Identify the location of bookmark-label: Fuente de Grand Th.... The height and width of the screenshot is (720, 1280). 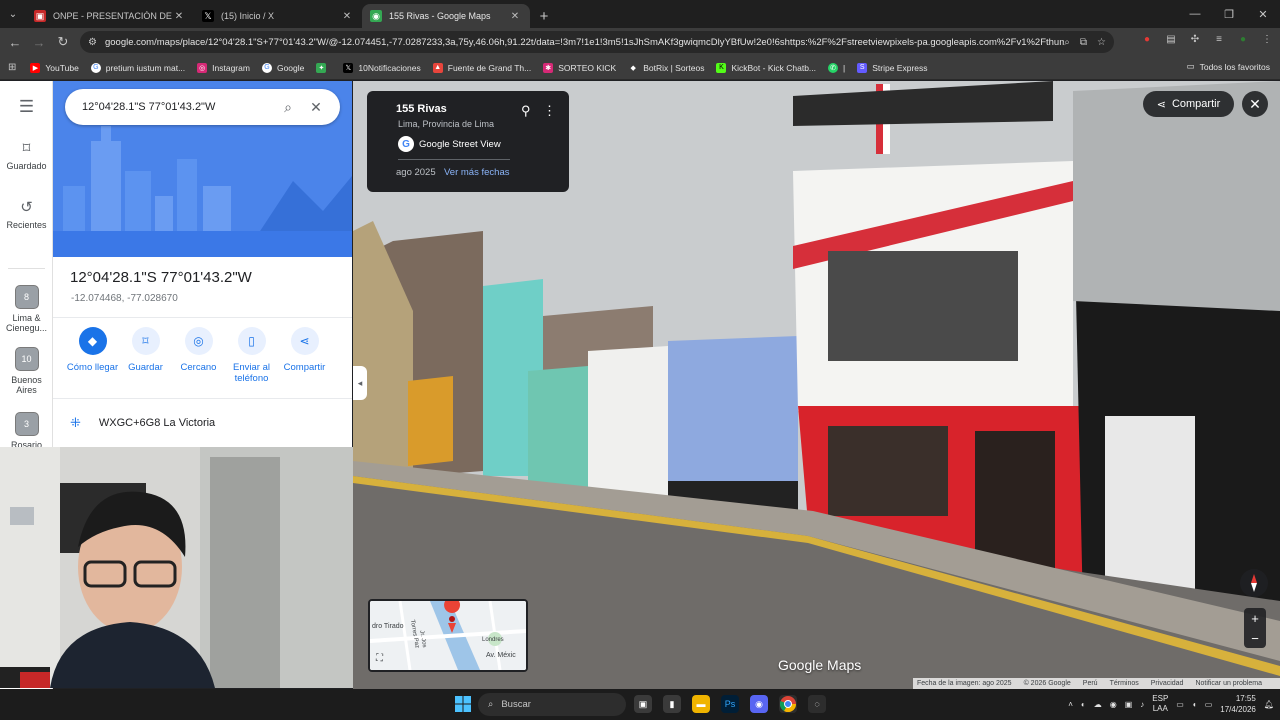
(489, 67).